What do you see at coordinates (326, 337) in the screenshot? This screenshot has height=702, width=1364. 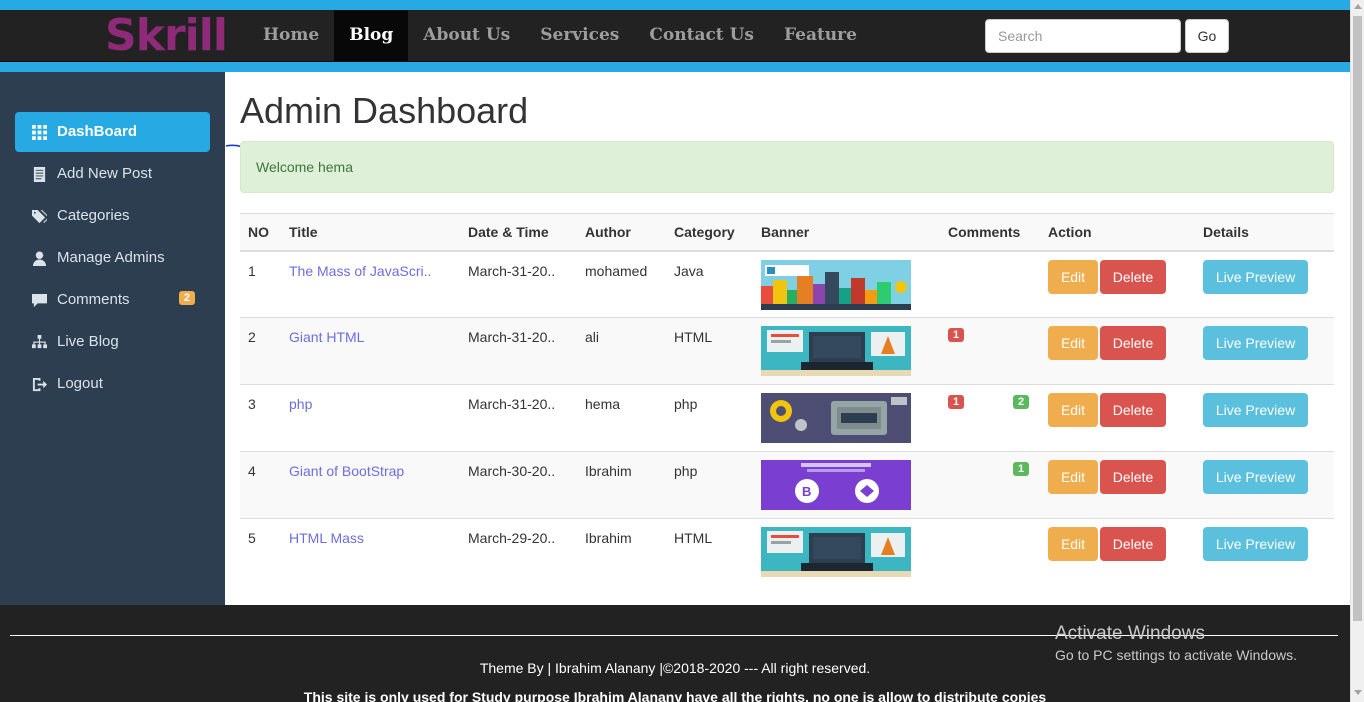 I see `post-title-link: Giant HTML` at bounding box center [326, 337].